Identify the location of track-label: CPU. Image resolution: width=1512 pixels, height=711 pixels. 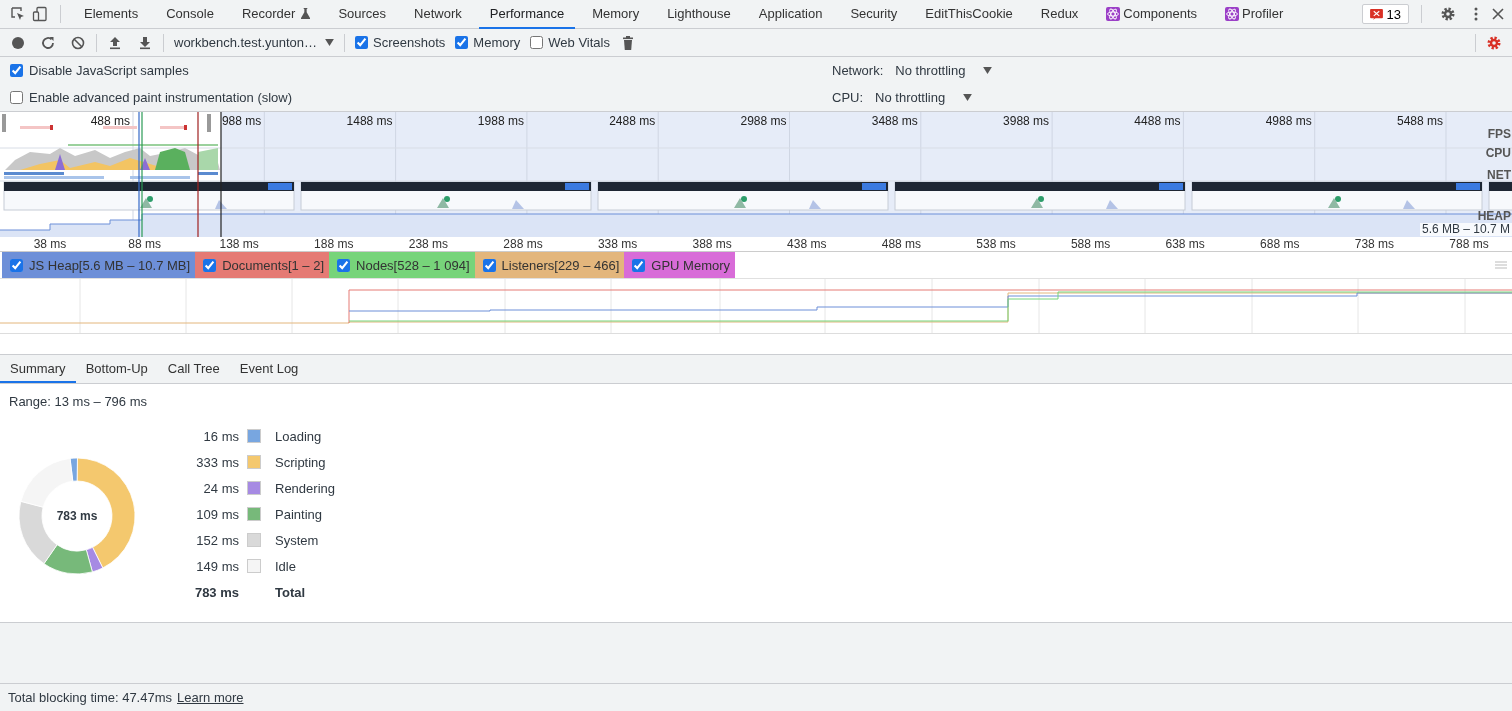
(1498, 153).